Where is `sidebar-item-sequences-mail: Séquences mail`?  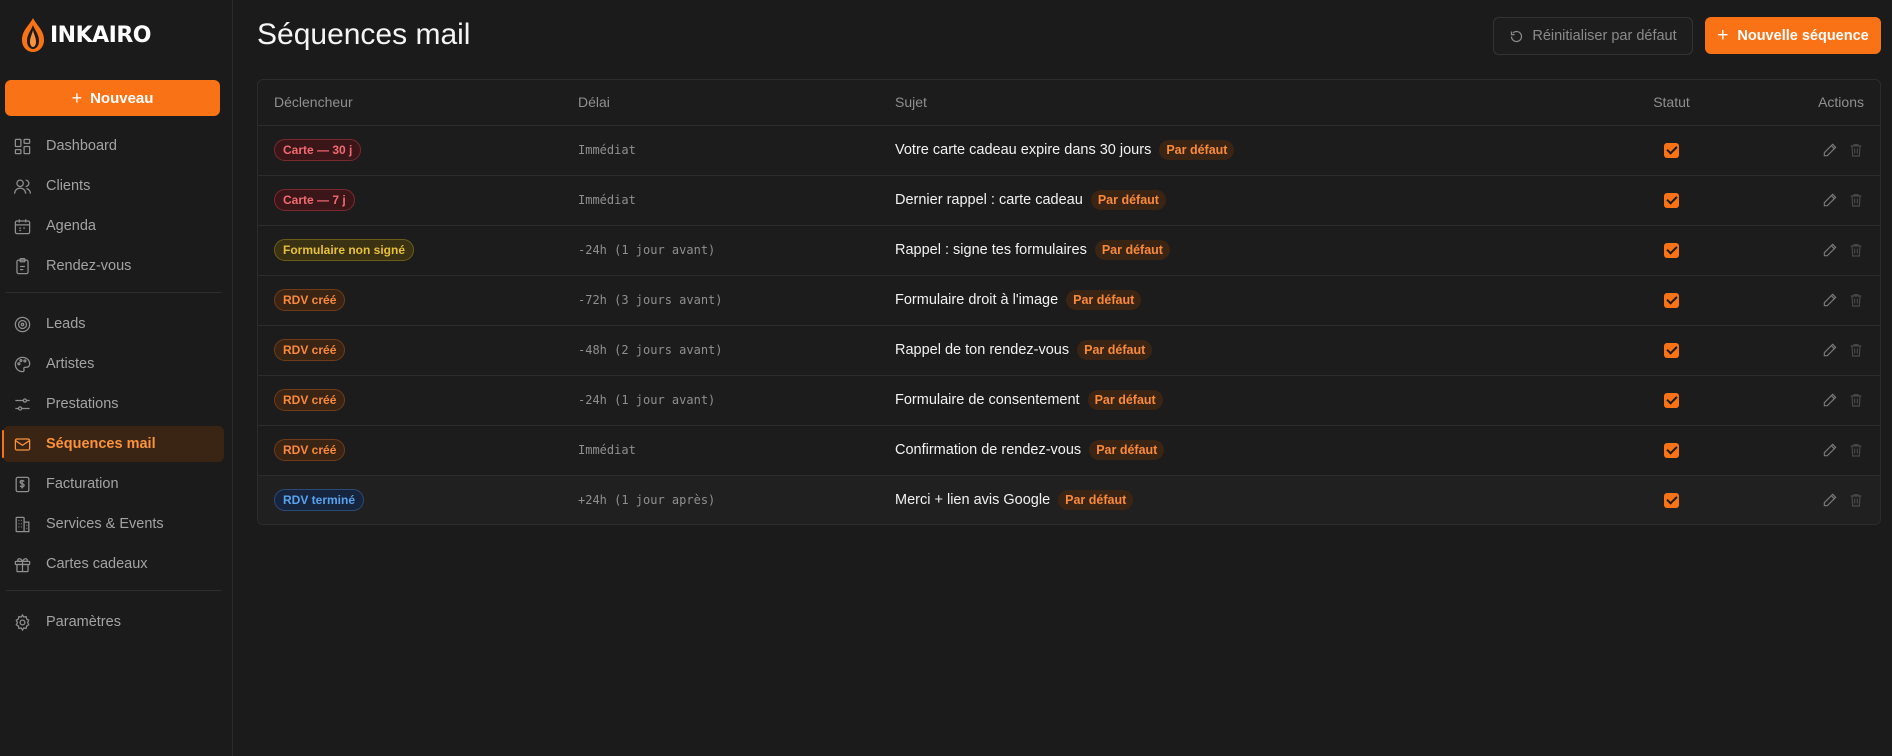 sidebar-item-sequences-mail: Séquences mail is located at coordinates (113, 444).